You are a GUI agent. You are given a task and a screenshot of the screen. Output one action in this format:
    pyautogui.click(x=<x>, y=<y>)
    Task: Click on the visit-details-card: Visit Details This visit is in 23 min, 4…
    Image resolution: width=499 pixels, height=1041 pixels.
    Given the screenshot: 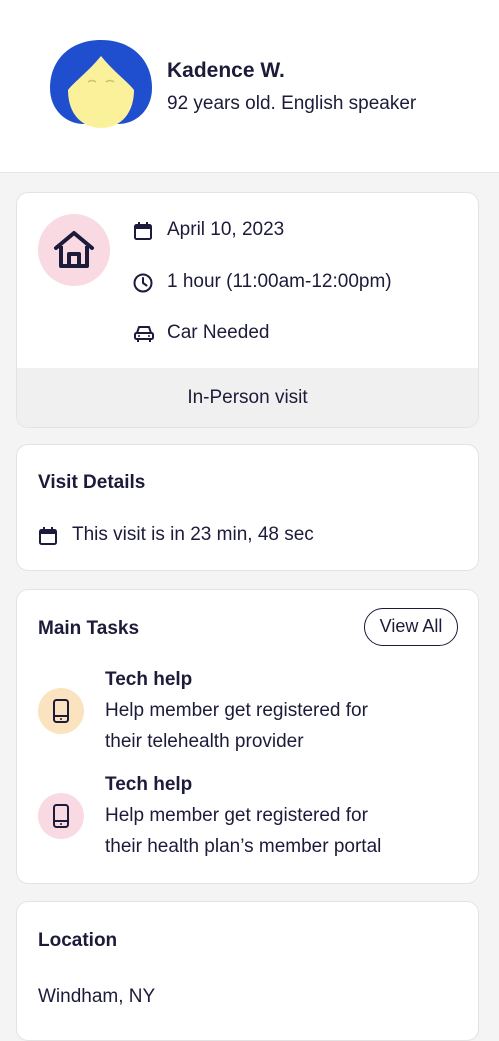 What is the action you would take?
    pyautogui.click(x=247, y=507)
    